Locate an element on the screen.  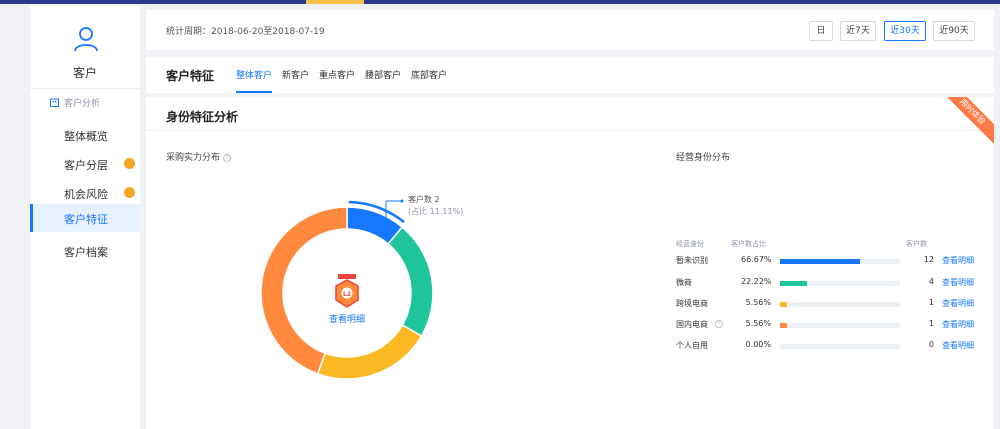
count-cell: 4 is located at coordinates (931, 281).